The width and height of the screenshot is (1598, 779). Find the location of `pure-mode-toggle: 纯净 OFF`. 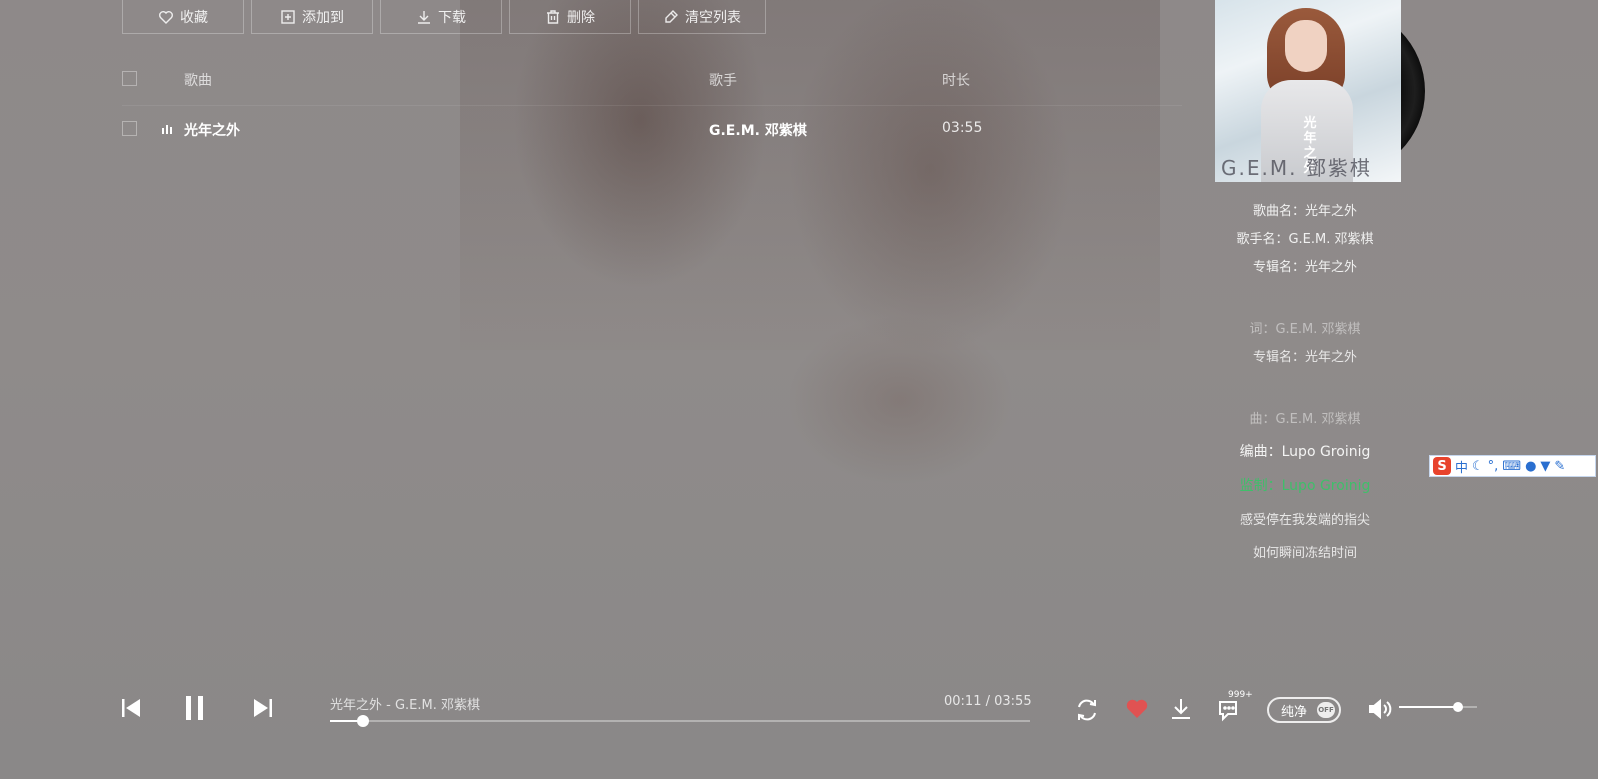

pure-mode-toggle: 纯净 OFF is located at coordinates (1304, 710).